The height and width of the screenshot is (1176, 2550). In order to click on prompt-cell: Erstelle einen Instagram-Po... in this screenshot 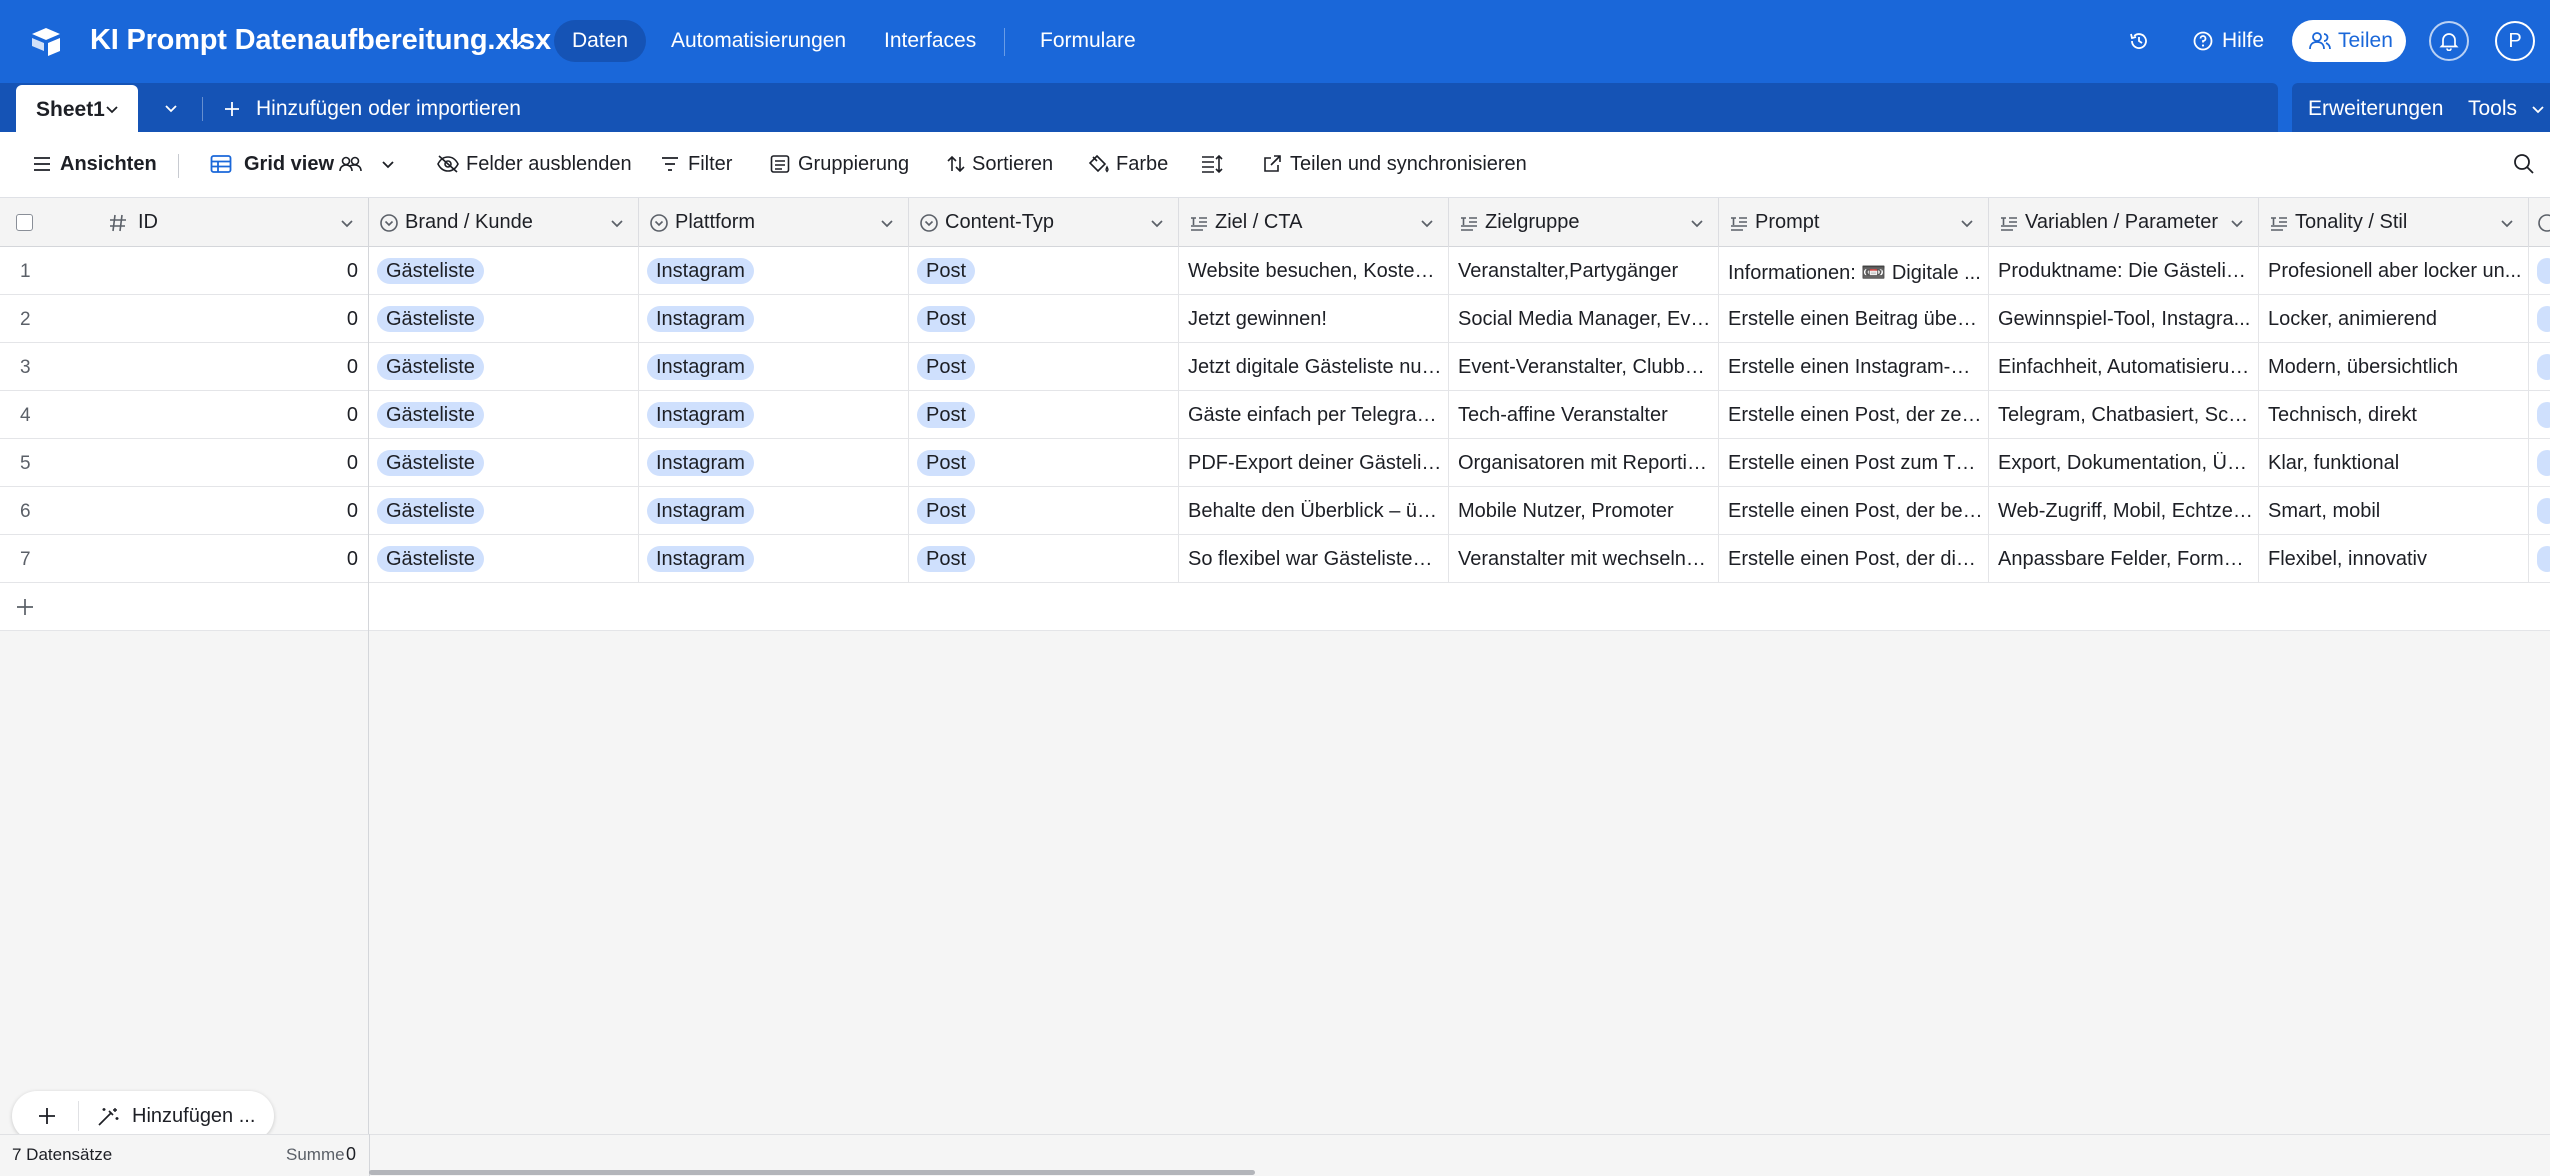, I will do `click(1854, 367)`.